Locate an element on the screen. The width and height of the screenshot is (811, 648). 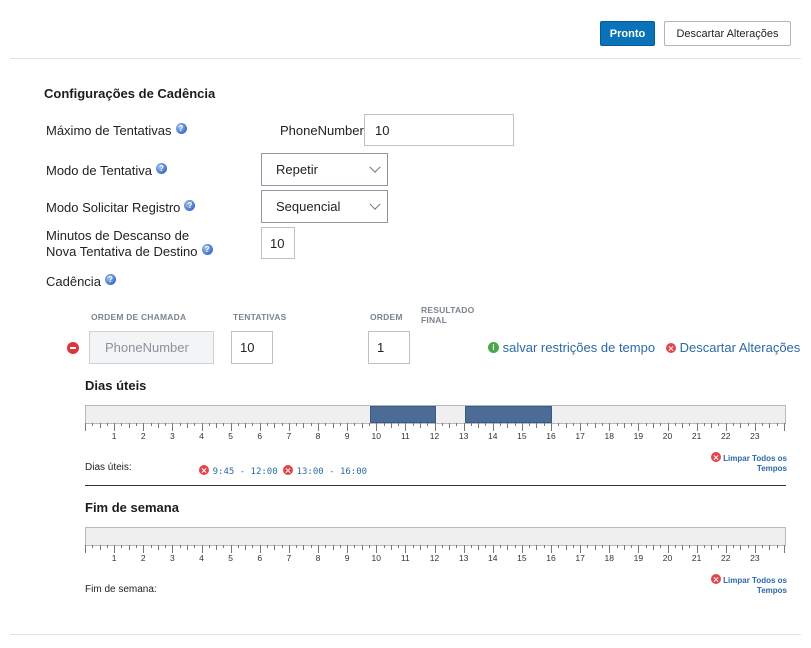
hour-label: 12 is located at coordinates (434, 436).